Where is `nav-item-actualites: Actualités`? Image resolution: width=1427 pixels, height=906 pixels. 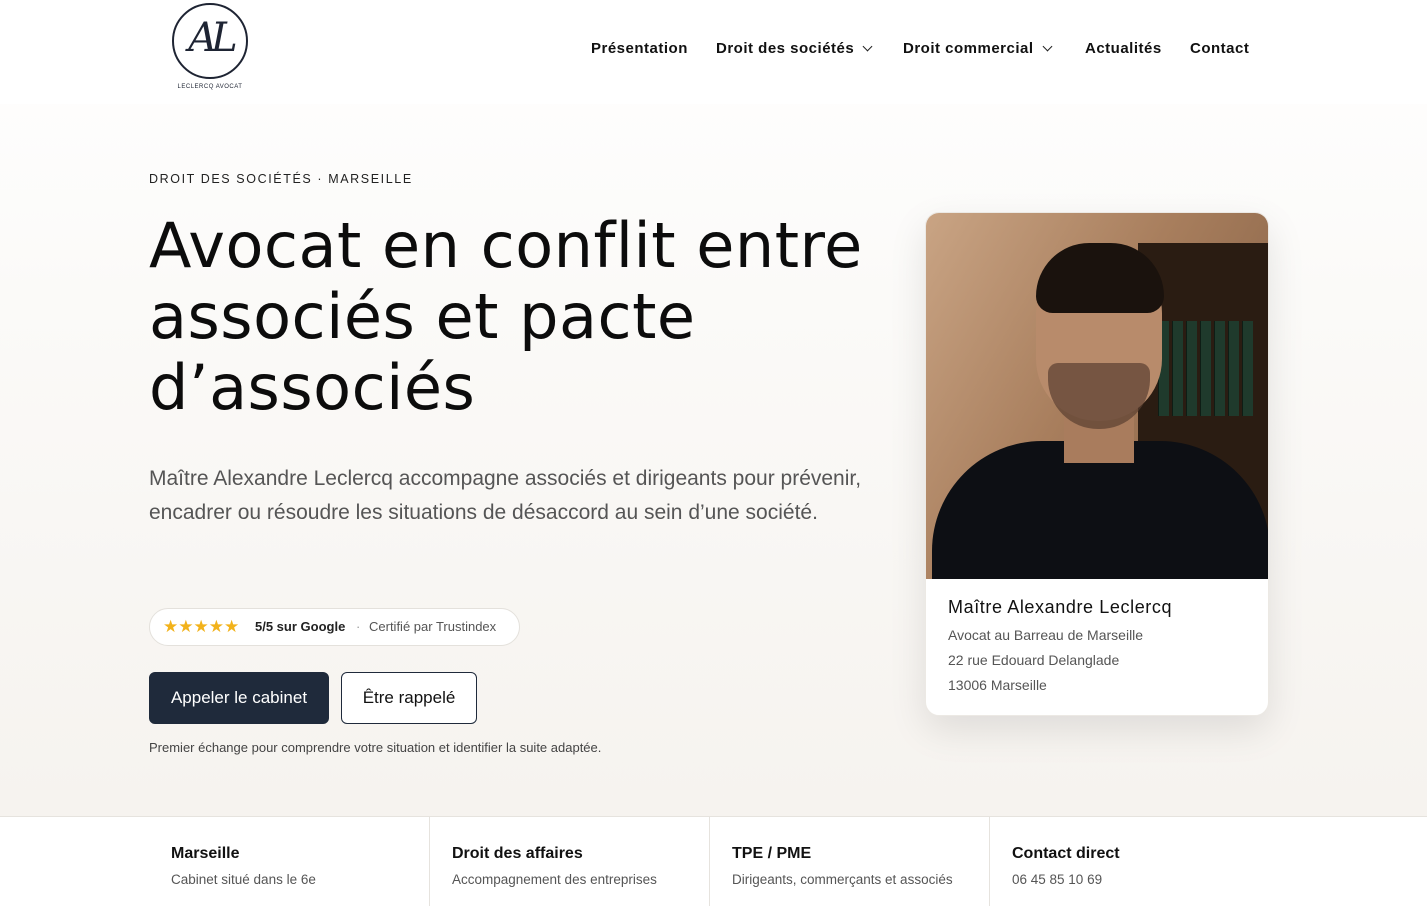 nav-item-actualites: Actualités is located at coordinates (1123, 48).